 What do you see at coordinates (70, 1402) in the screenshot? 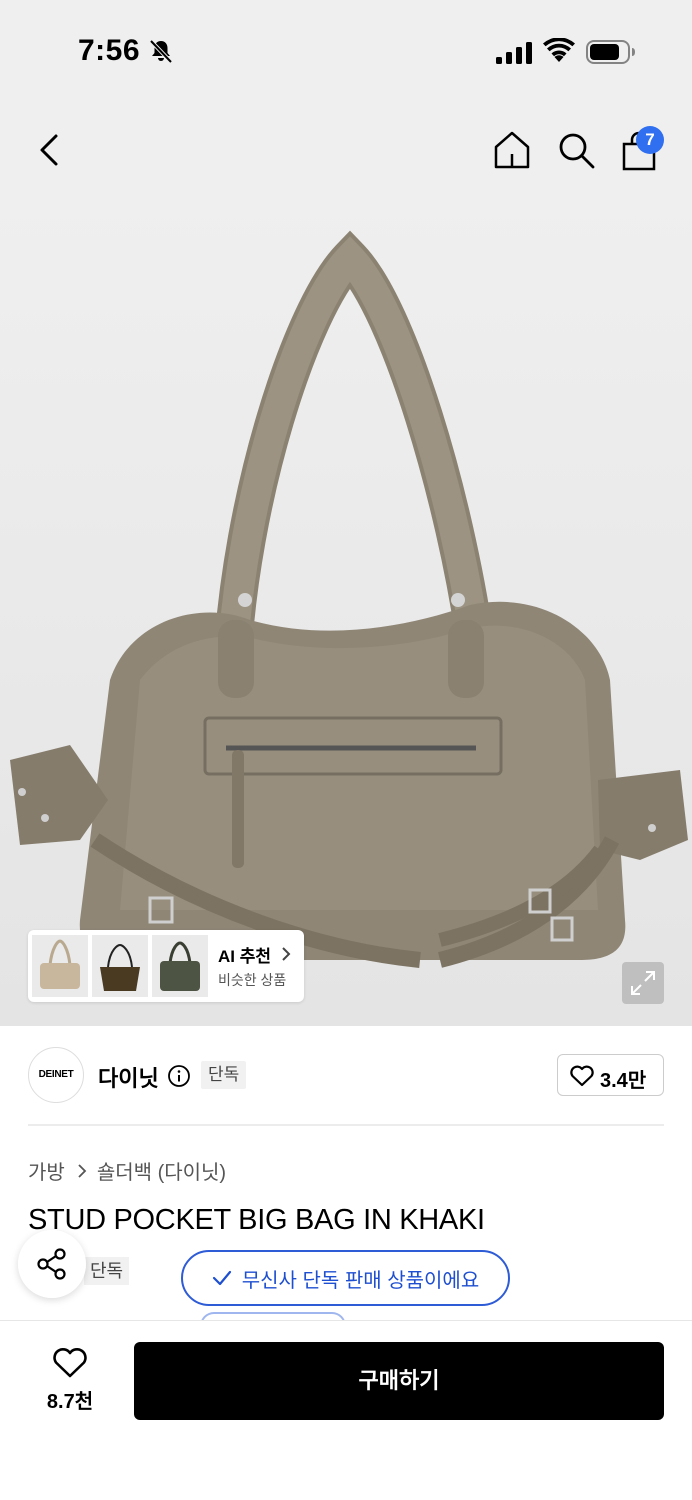
I see `wish-count: 8.7천` at bounding box center [70, 1402].